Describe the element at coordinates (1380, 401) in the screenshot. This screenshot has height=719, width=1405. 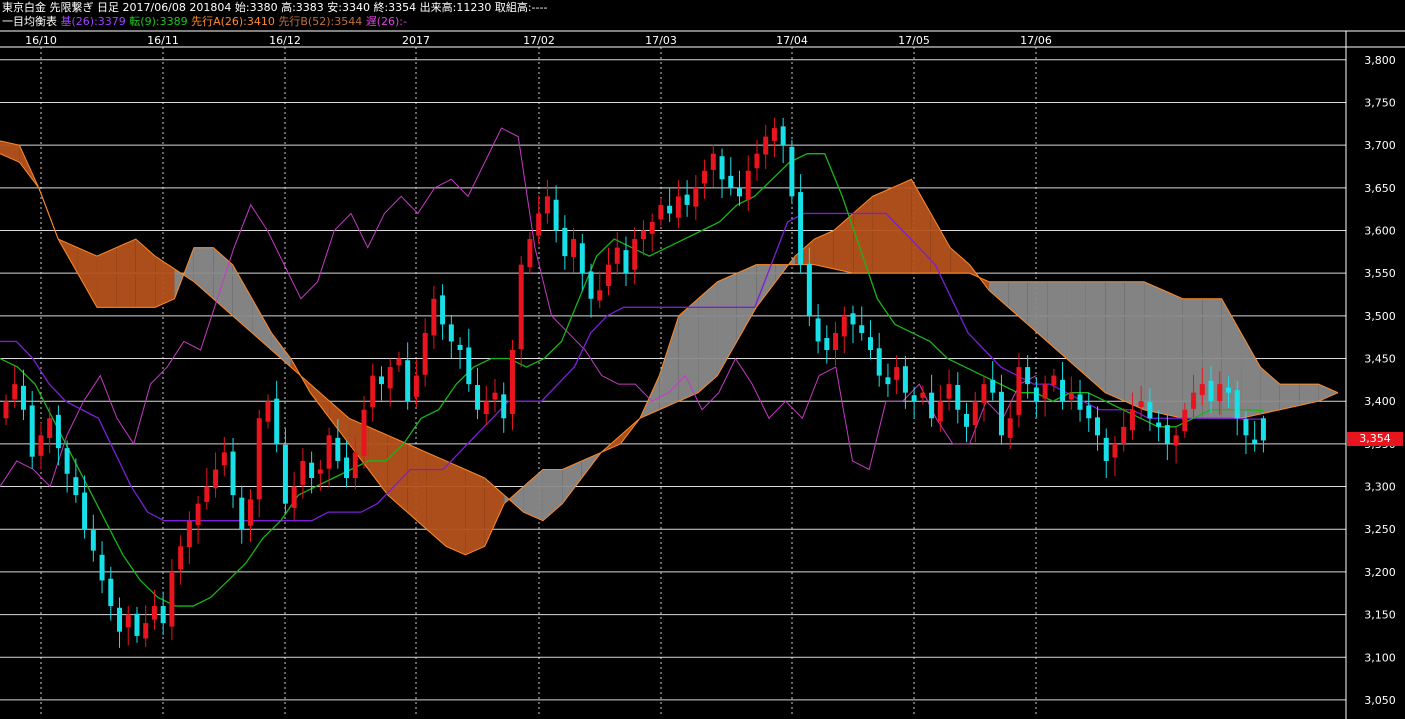
I see `y-tick-label: 3,400` at that location.